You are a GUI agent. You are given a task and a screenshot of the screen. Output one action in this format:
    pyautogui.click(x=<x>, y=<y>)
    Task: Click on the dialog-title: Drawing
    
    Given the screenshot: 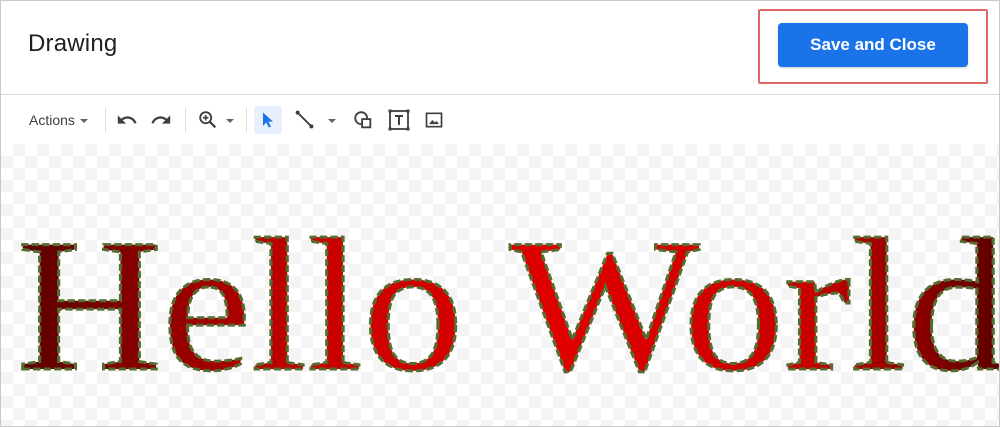 What is the action you would take?
    pyautogui.click(x=73, y=43)
    